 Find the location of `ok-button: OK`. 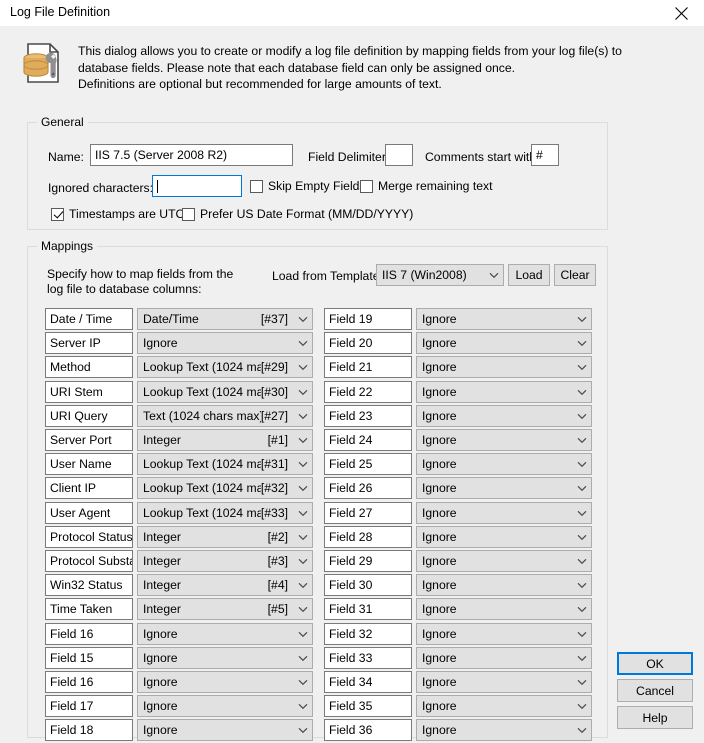

ok-button: OK is located at coordinates (655, 663).